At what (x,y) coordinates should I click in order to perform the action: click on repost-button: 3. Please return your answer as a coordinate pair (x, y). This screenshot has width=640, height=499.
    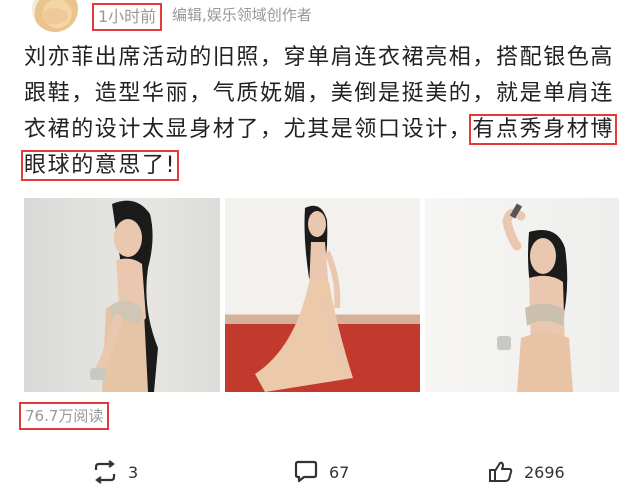
    Looking at the image, I should click on (115, 472).